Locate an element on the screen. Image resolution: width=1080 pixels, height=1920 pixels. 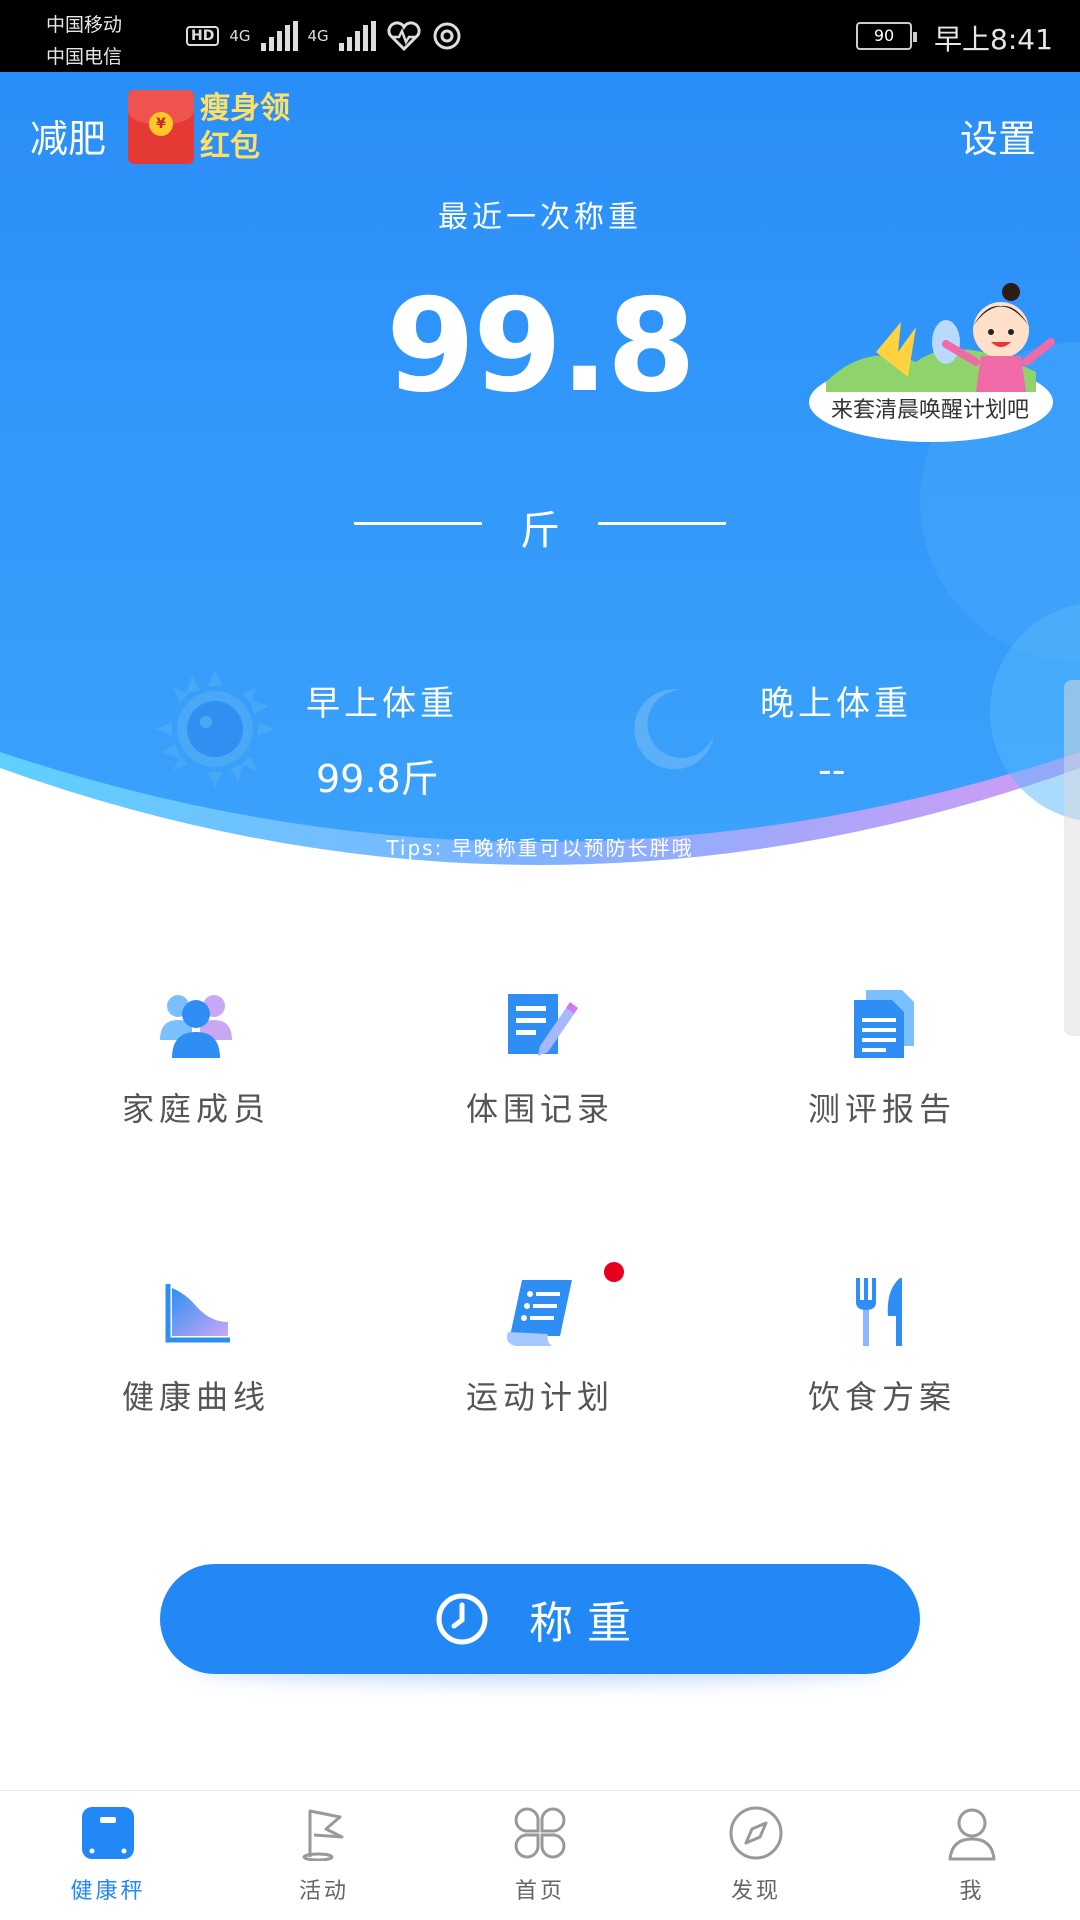
page-title: 减肥 is located at coordinates (68, 139).